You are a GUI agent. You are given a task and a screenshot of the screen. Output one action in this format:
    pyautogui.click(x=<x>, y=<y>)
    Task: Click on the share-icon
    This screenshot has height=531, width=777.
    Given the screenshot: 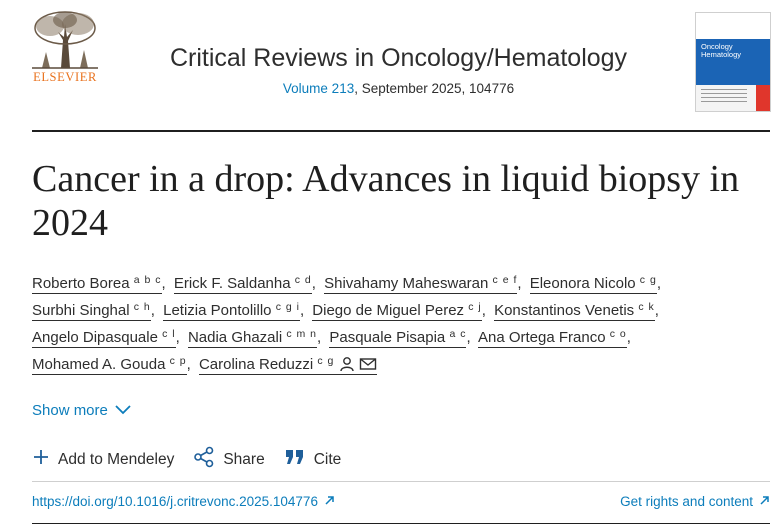 What is the action you would take?
    pyautogui.click(x=204, y=459)
    